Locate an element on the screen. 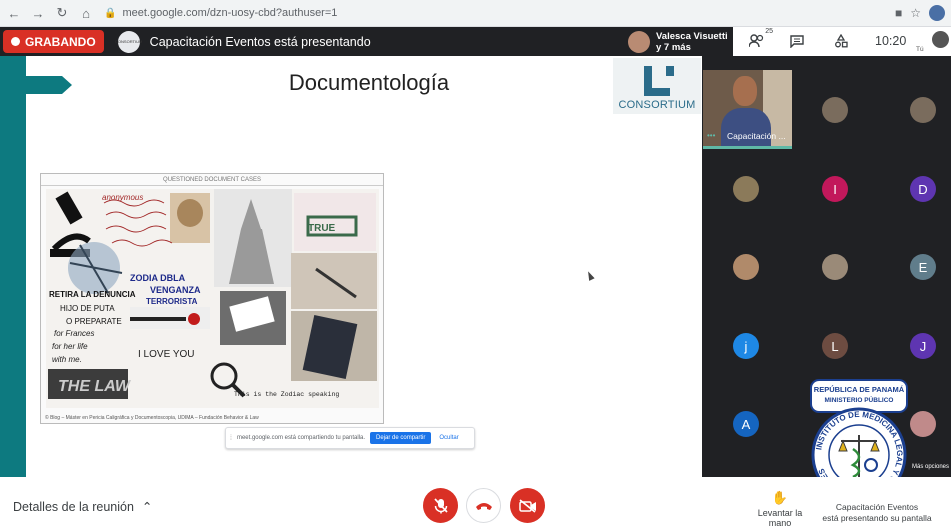 Image resolution: width=951 pixels, height=532 pixels. collage-text-preparate: O PREPARATE is located at coordinates (94, 321).